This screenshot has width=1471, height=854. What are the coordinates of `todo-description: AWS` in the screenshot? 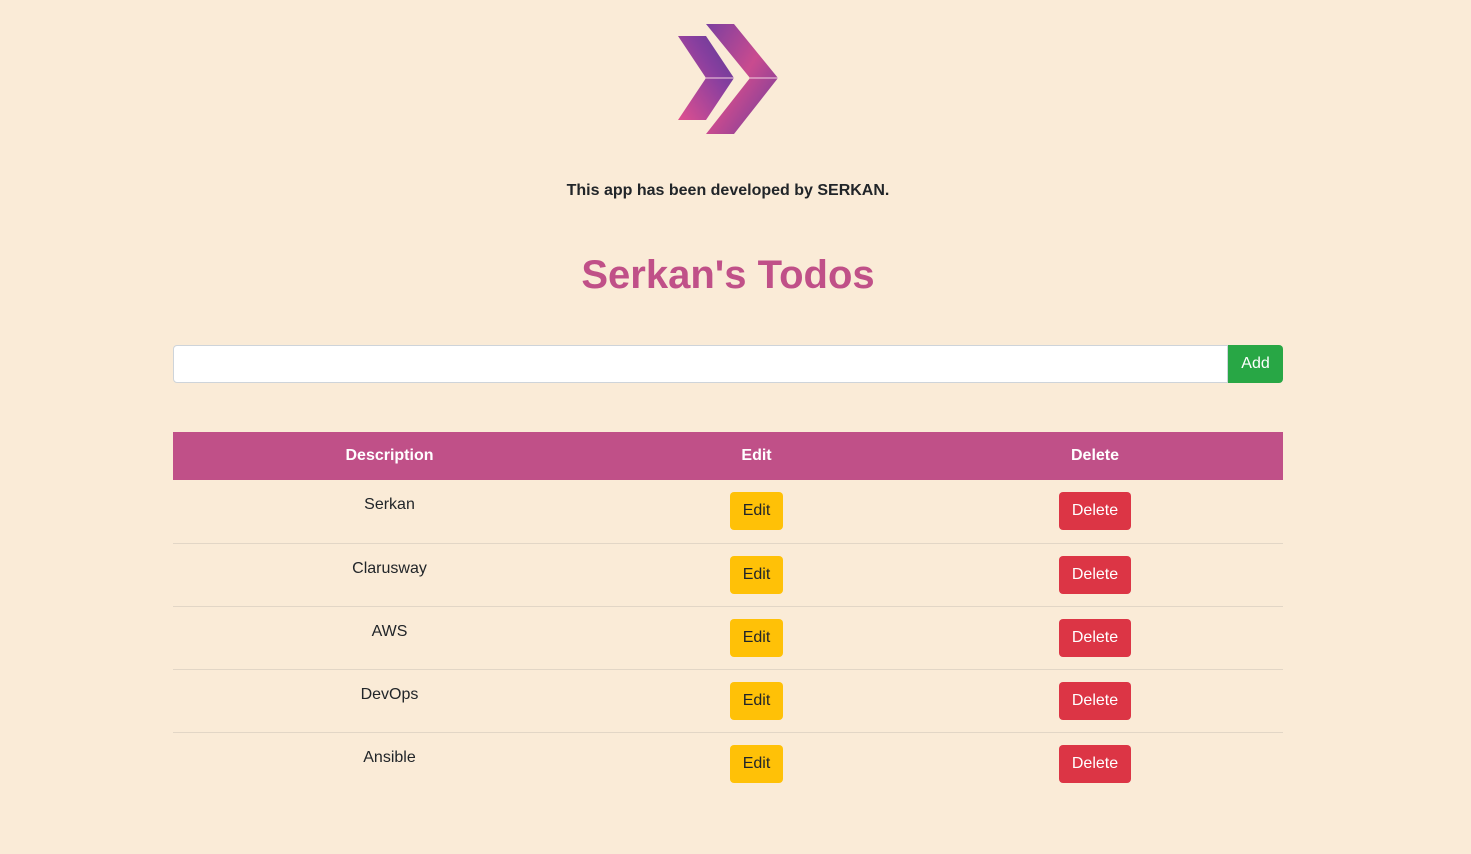 It's located at (389, 631).